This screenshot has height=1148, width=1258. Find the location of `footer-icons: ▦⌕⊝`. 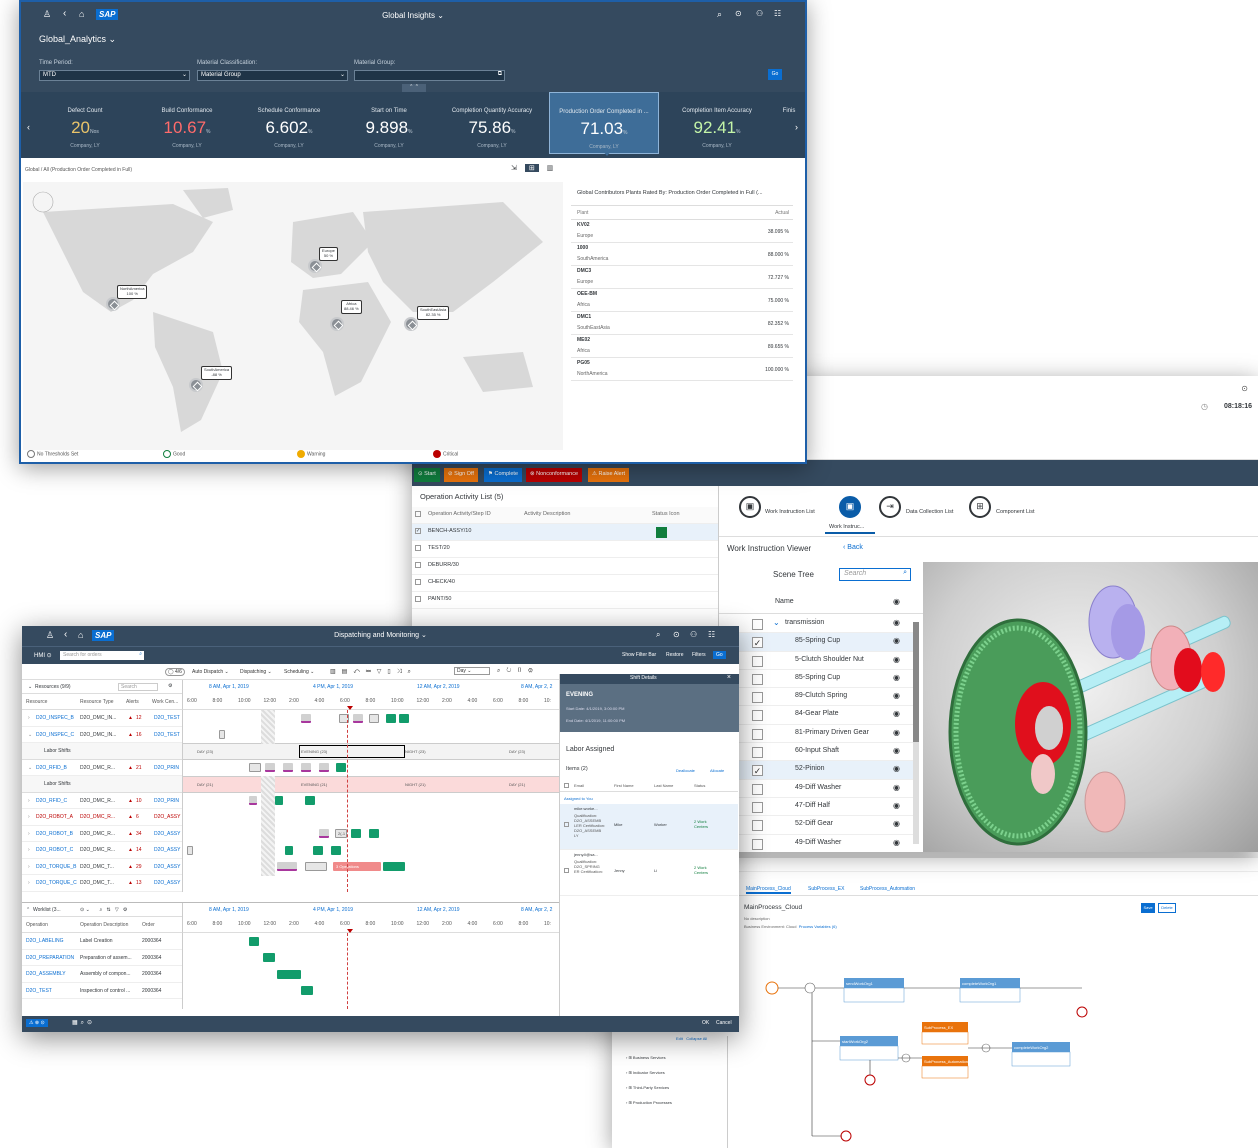

footer-icons: ▦⌕⊝ is located at coordinates (83, 1023).